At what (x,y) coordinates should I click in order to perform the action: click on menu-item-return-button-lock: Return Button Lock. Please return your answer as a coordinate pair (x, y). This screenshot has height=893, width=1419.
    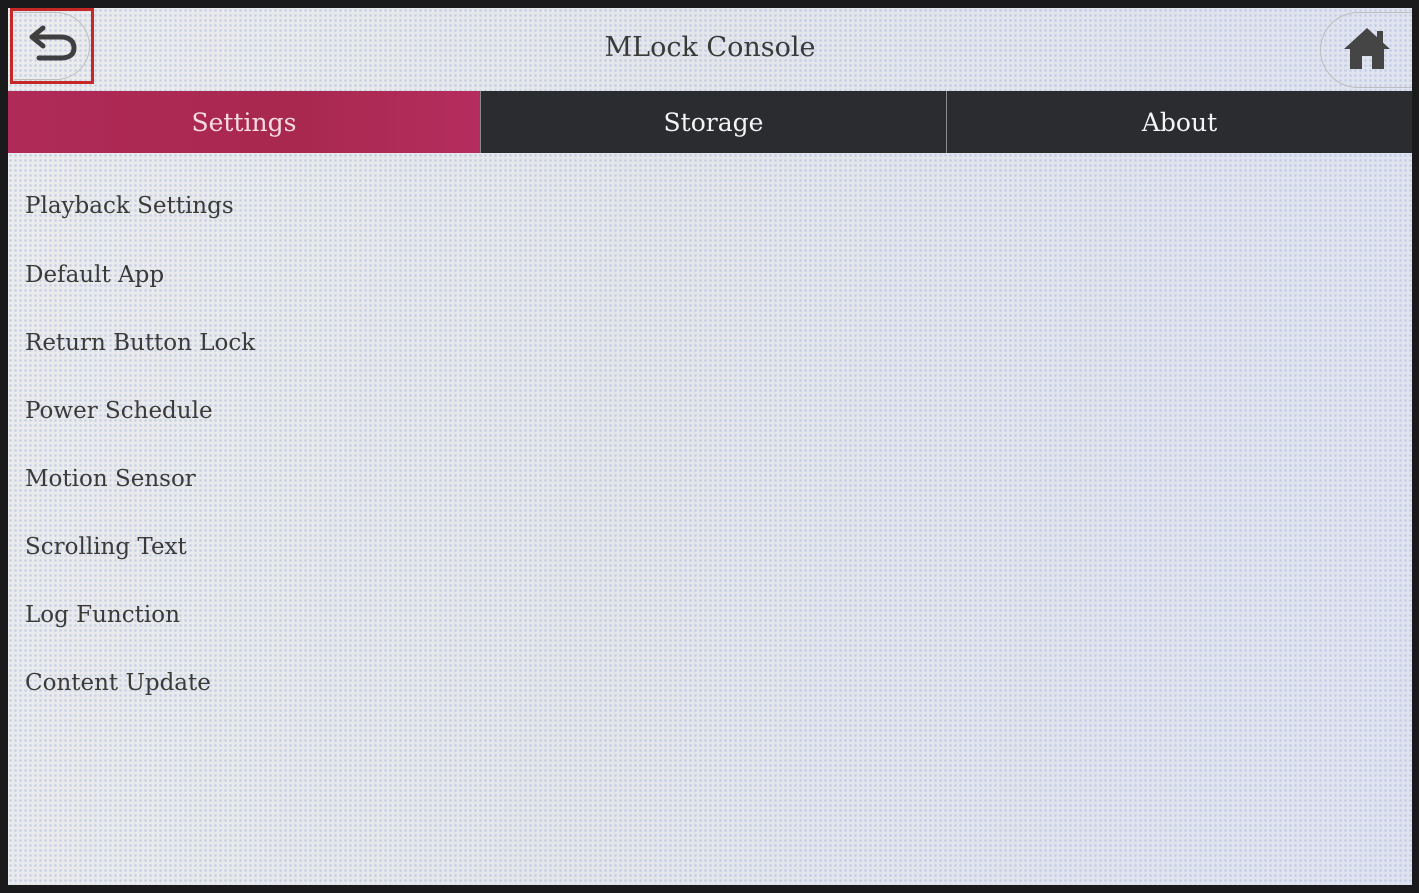
    Looking at the image, I should click on (710, 343).